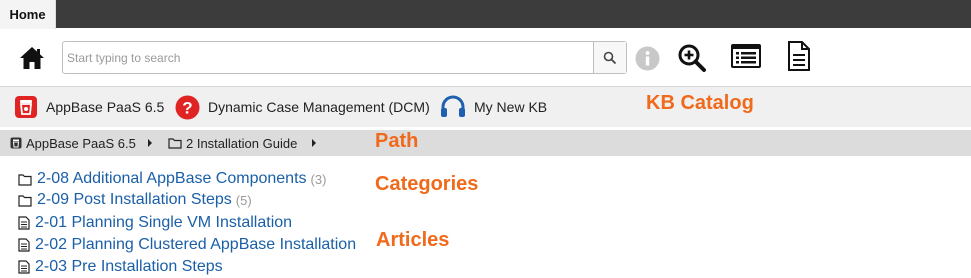 Image resolution: width=971 pixels, height=278 pixels. I want to click on kb-item-appbase: AppBase PaaS 6.5, so click(89, 107).